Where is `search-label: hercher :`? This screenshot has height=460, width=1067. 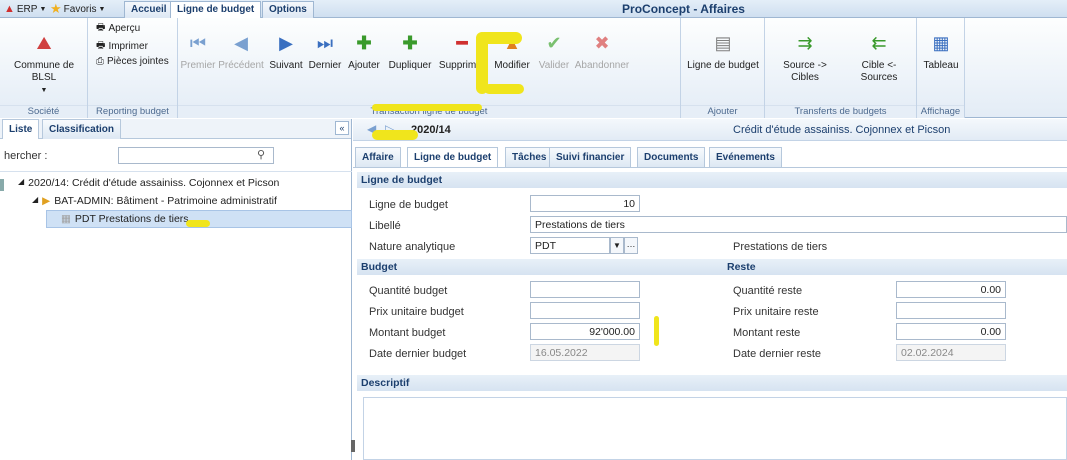
search-label: hercher : is located at coordinates (26, 156).